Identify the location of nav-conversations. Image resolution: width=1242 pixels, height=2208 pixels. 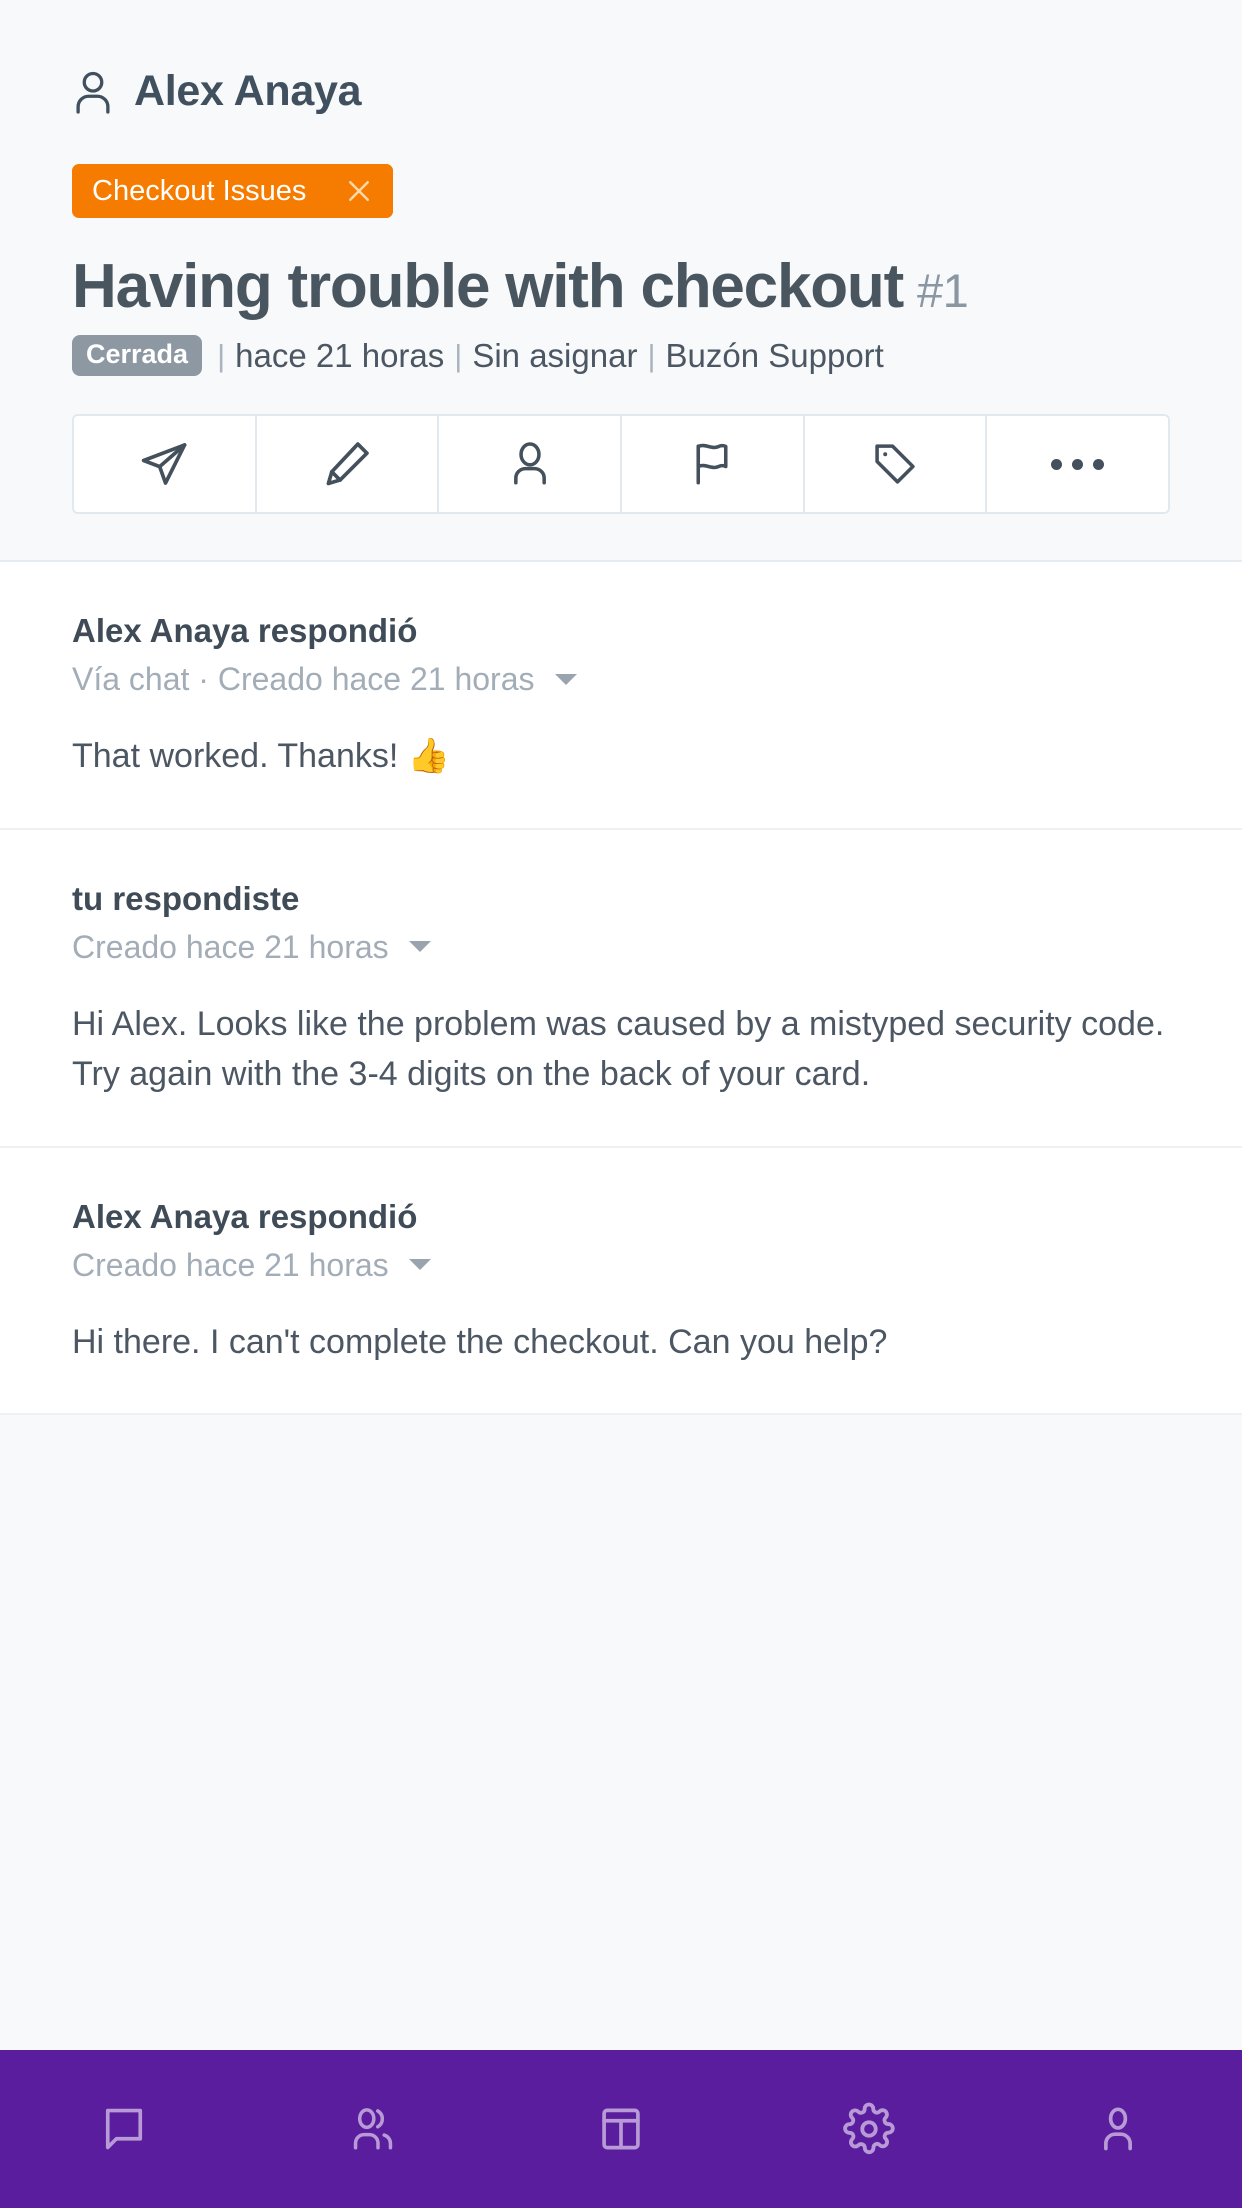
(124, 2129).